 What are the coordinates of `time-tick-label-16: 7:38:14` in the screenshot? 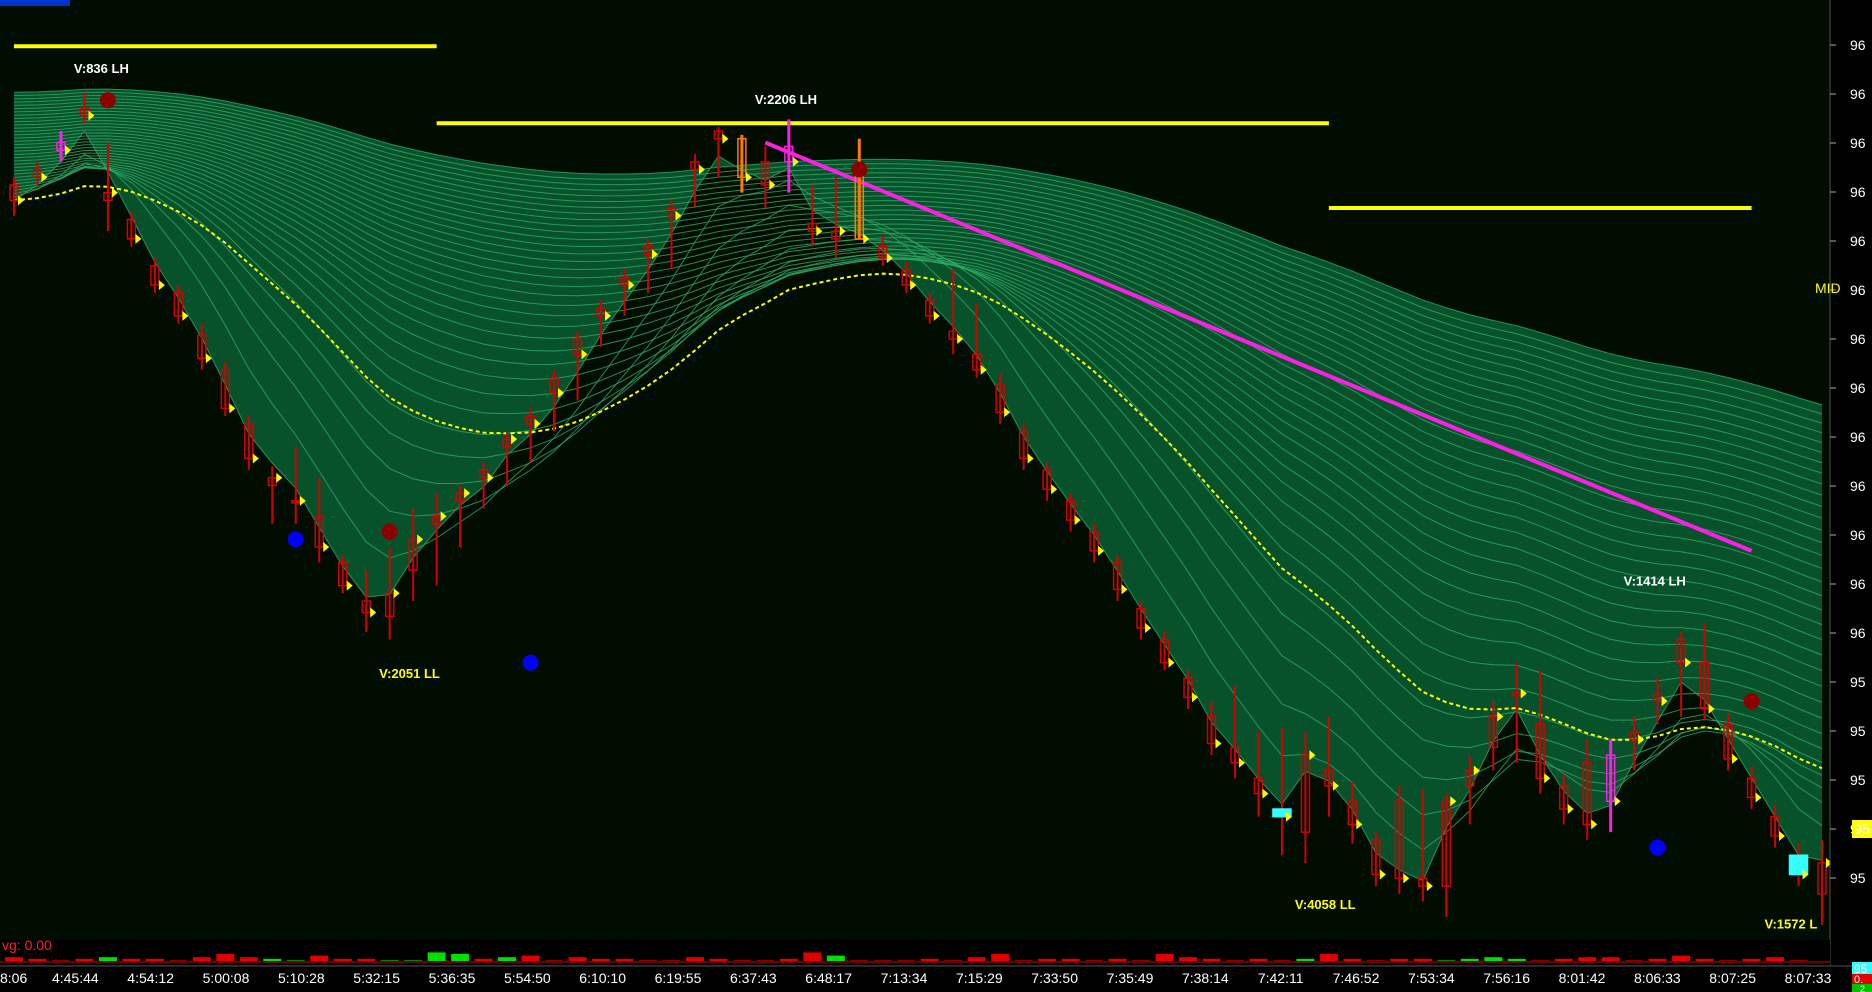 It's located at (1205, 978).